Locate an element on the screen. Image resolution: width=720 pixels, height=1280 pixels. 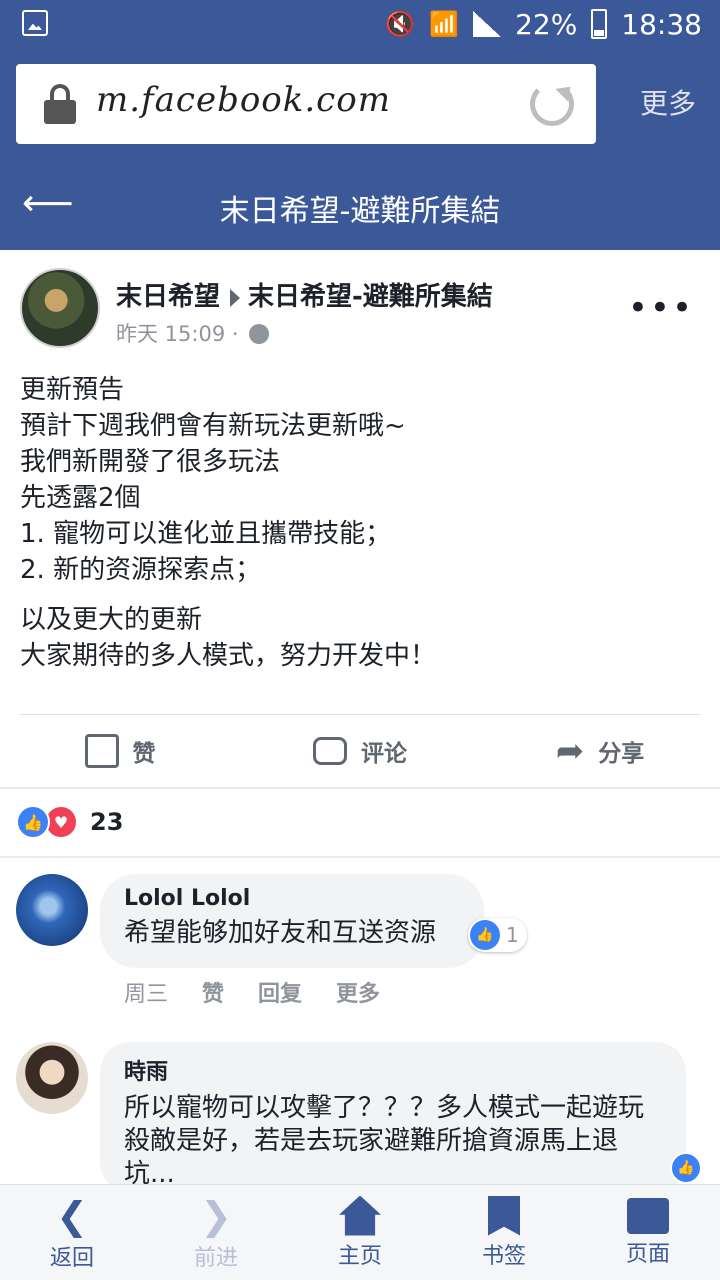
comment-like-badge: 👍 is located at coordinates (686, 1168).